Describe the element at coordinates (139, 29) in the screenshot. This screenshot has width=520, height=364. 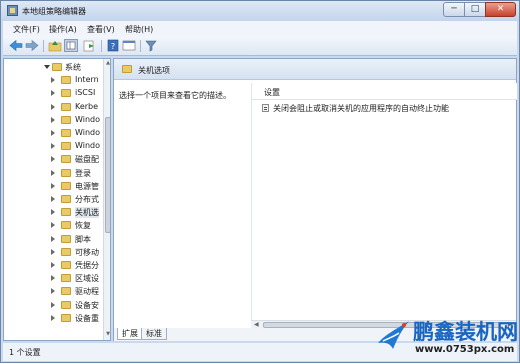
I see `menu-help: 帮助(H)` at that location.